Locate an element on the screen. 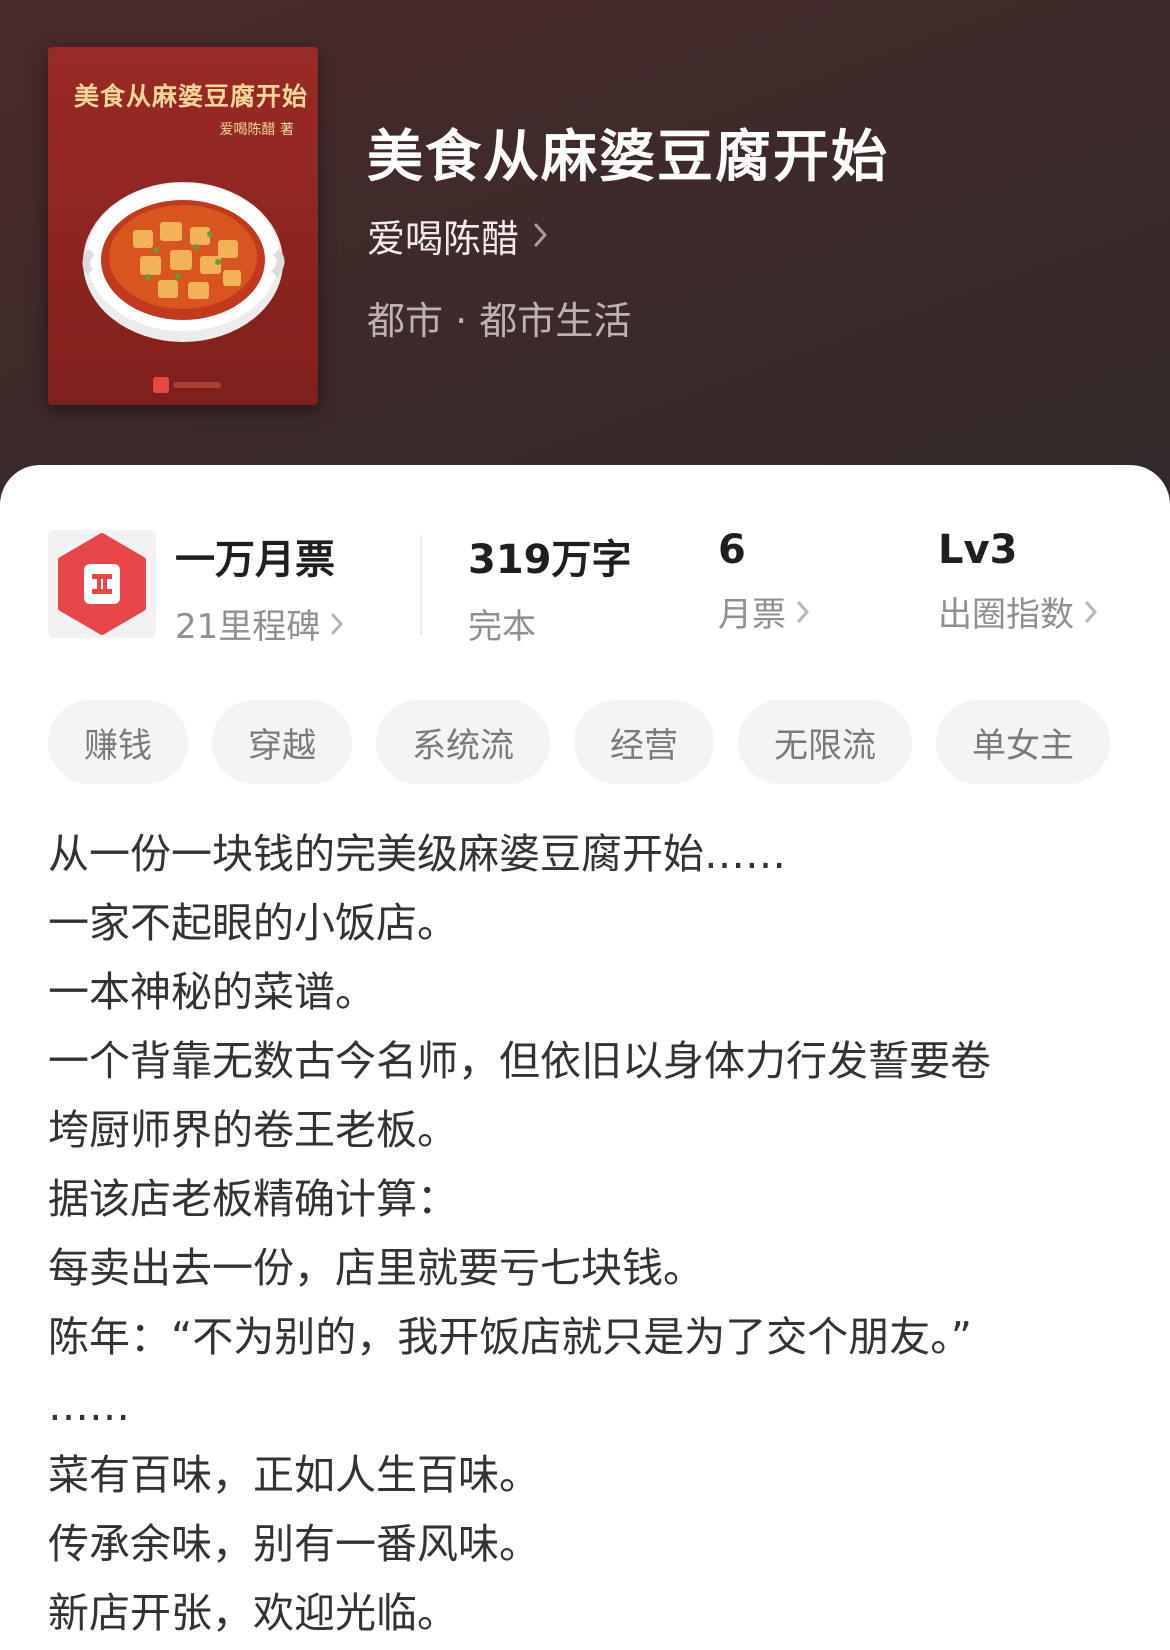  tag-chip: 赚钱 is located at coordinates (118, 742).